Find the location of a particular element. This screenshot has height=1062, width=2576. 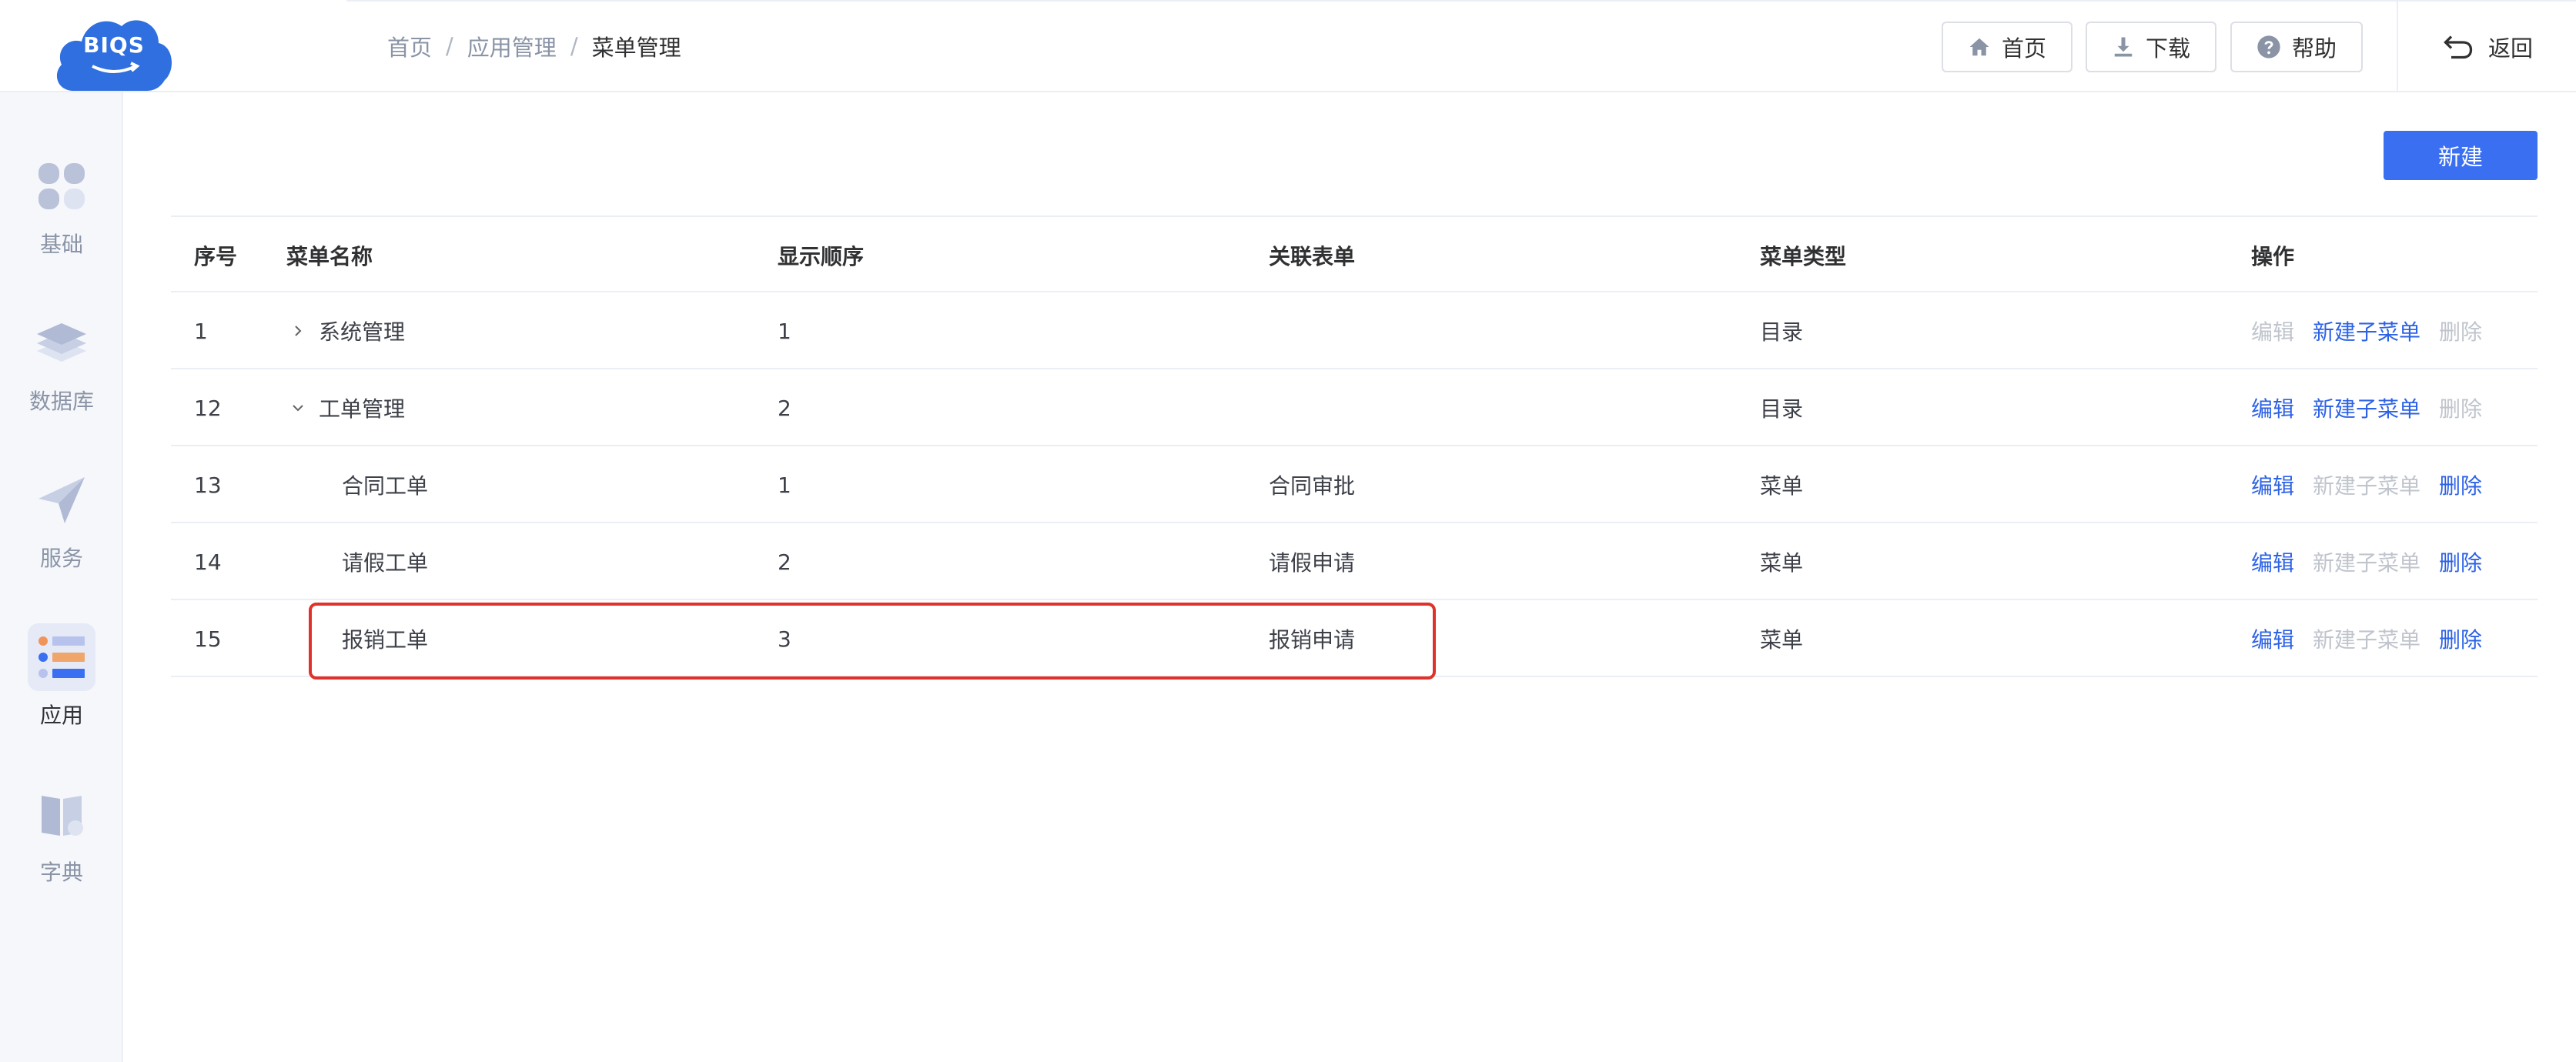

sidebar-item-label: 字典 is located at coordinates (61, 872).